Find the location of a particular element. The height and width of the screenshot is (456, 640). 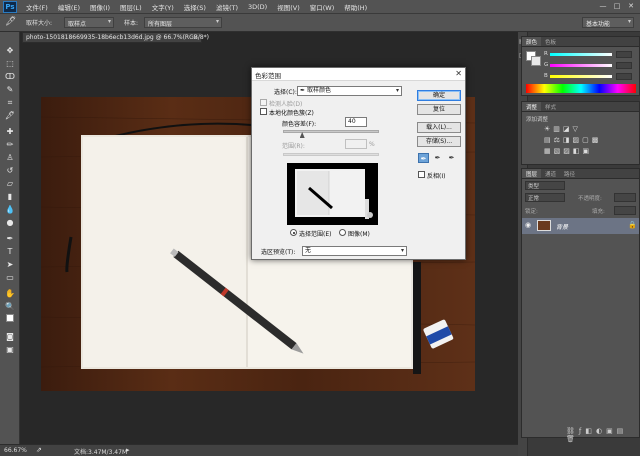

document-info: 文档:3.47M/3.47M is located at coordinates (101, 452).